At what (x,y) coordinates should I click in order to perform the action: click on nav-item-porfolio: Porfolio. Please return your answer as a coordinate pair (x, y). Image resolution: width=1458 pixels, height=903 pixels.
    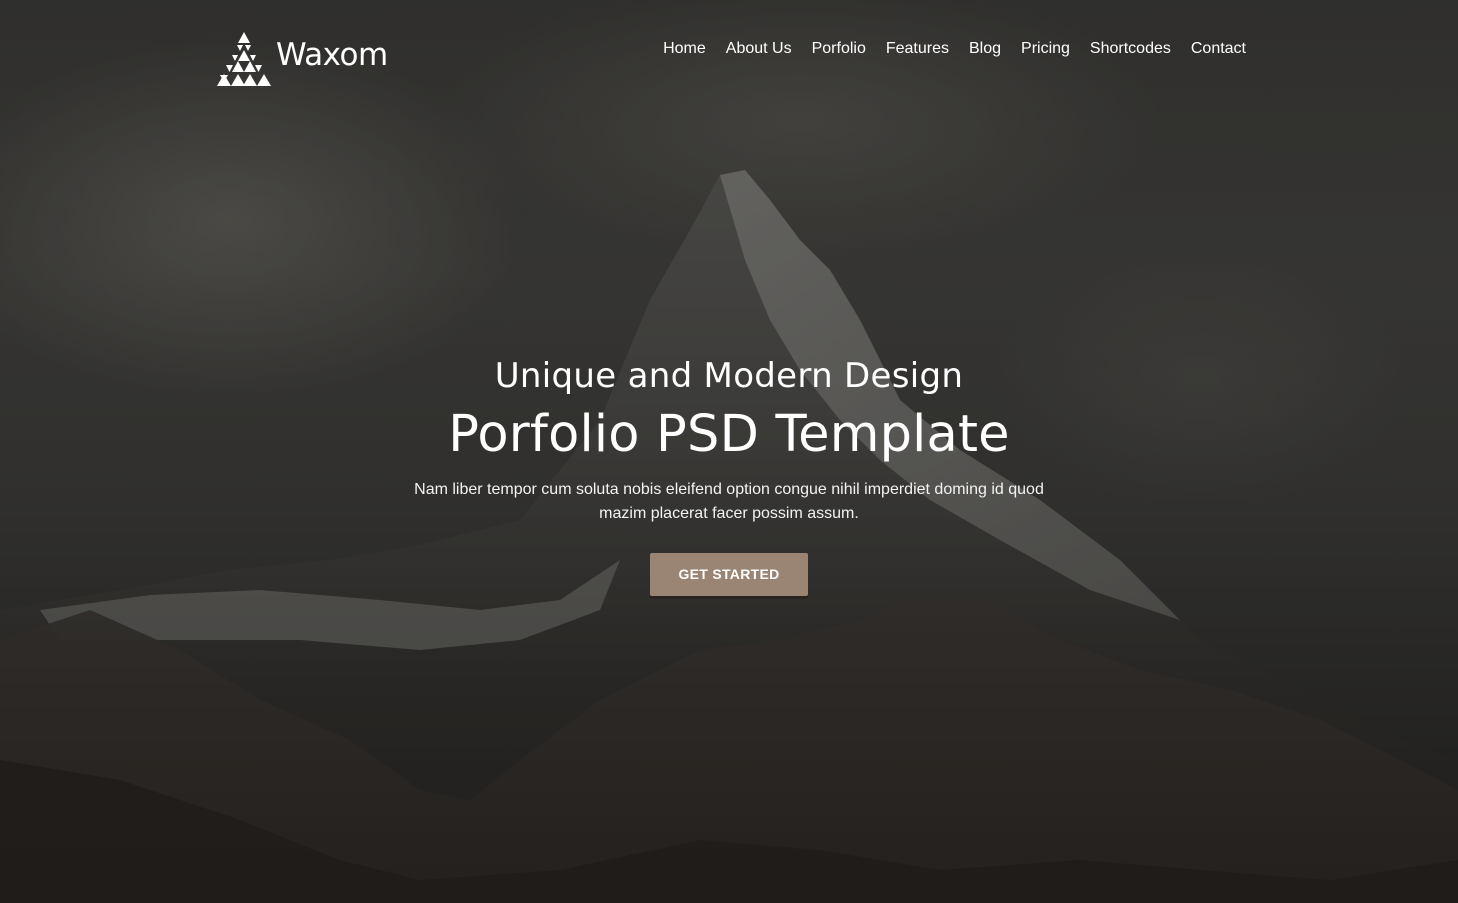
    Looking at the image, I should click on (839, 49).